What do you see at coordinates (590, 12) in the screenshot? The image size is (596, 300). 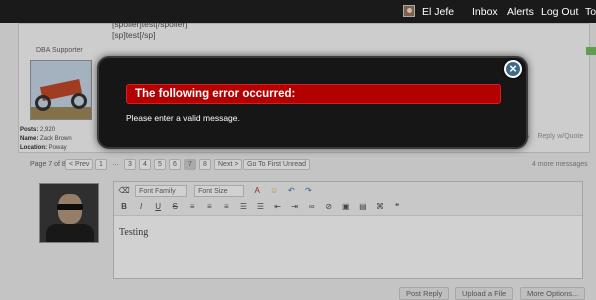 I see `top-link: To` at bounding box center [590, 12].